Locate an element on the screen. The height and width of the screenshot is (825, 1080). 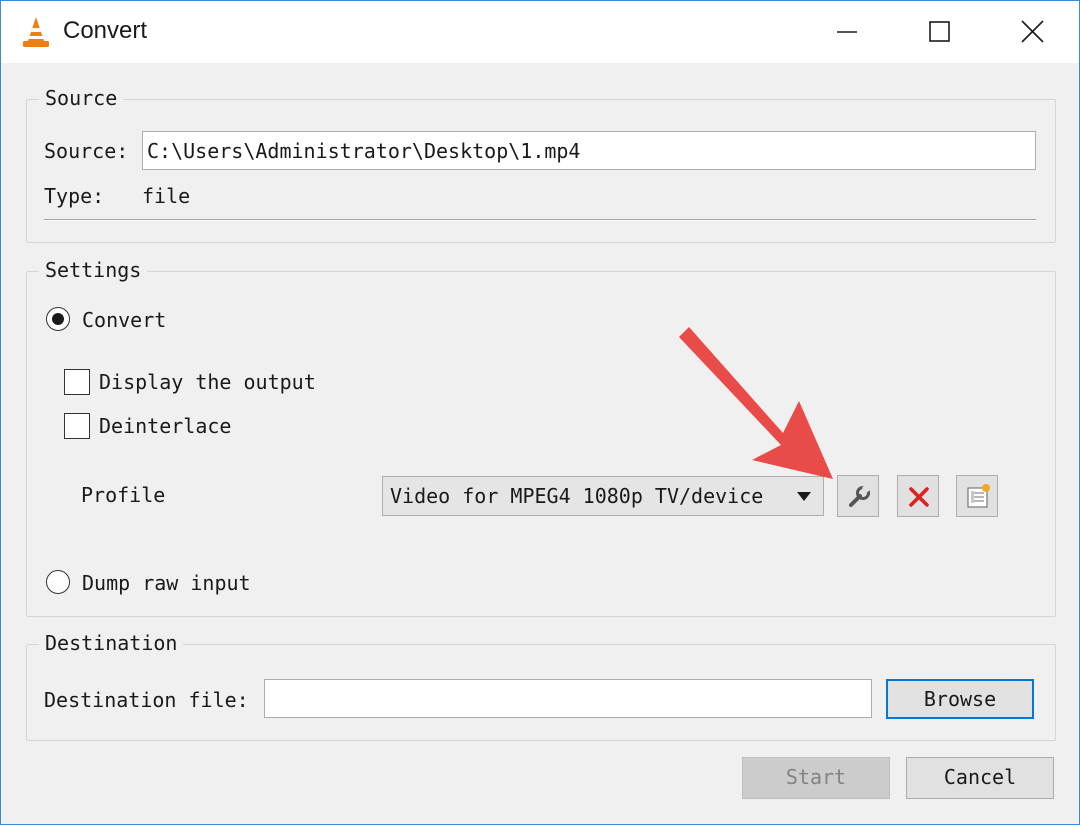
wrench-icon is located at coordinates (860, 495).